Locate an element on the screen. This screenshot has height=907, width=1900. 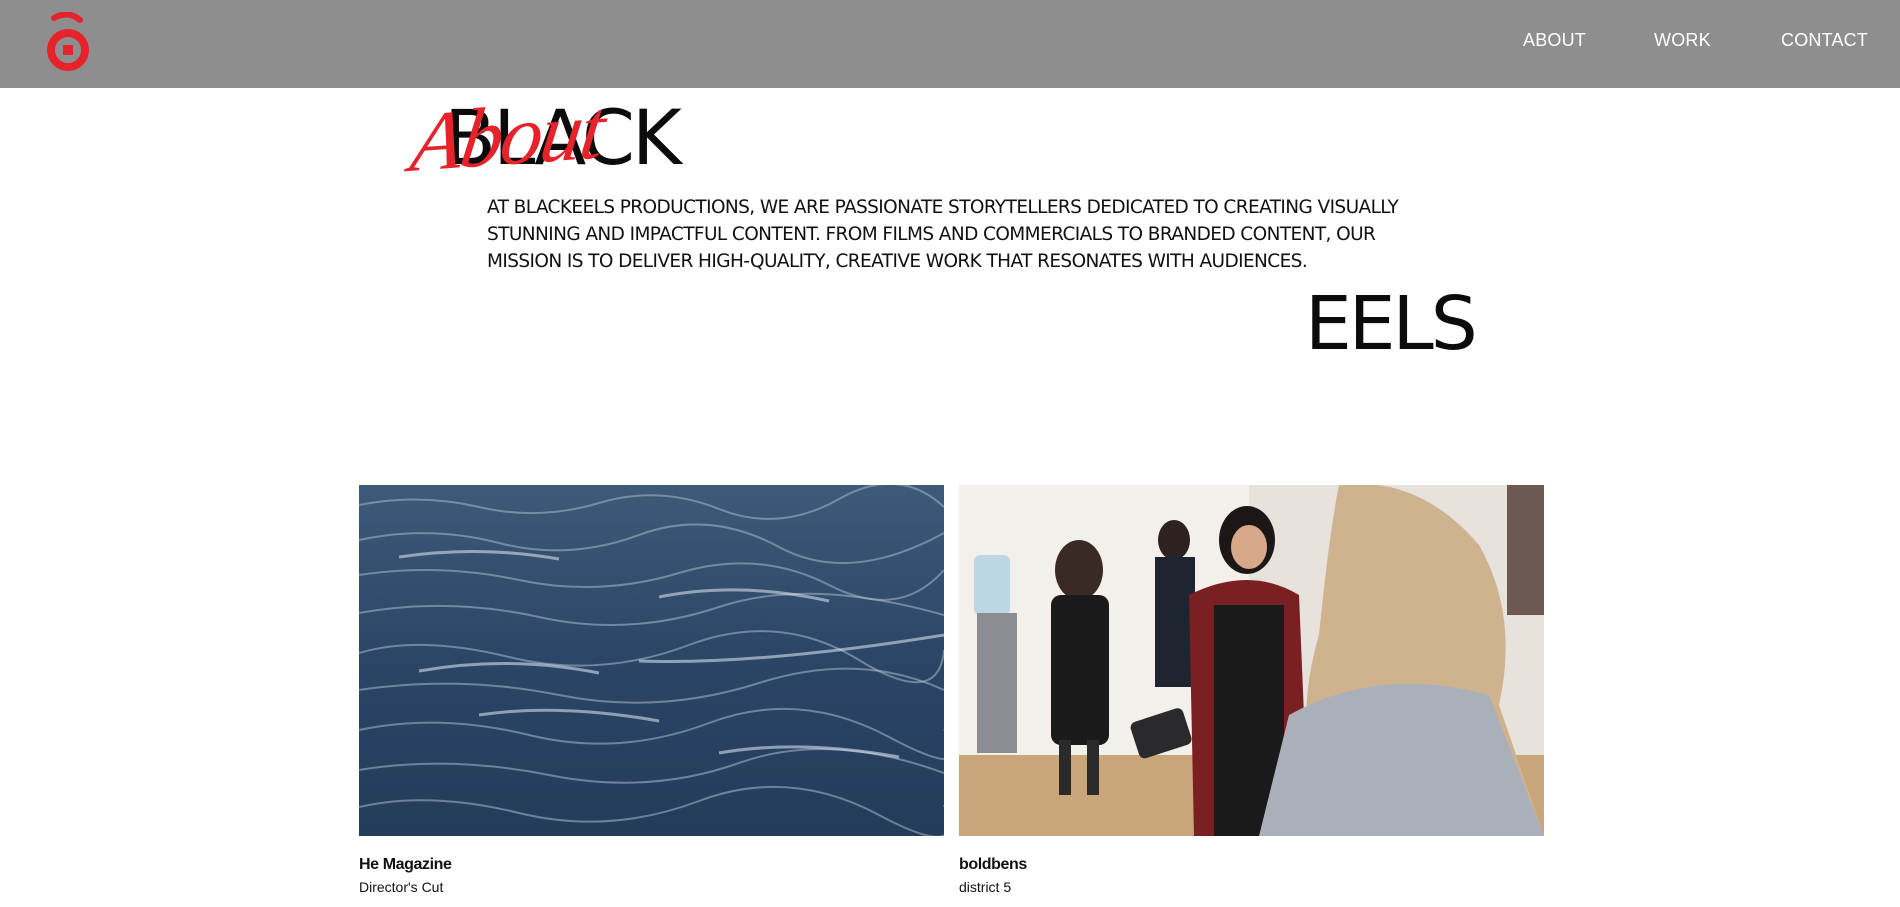
work-card: boldbens district 5 is located at coordinates (1251, 690).